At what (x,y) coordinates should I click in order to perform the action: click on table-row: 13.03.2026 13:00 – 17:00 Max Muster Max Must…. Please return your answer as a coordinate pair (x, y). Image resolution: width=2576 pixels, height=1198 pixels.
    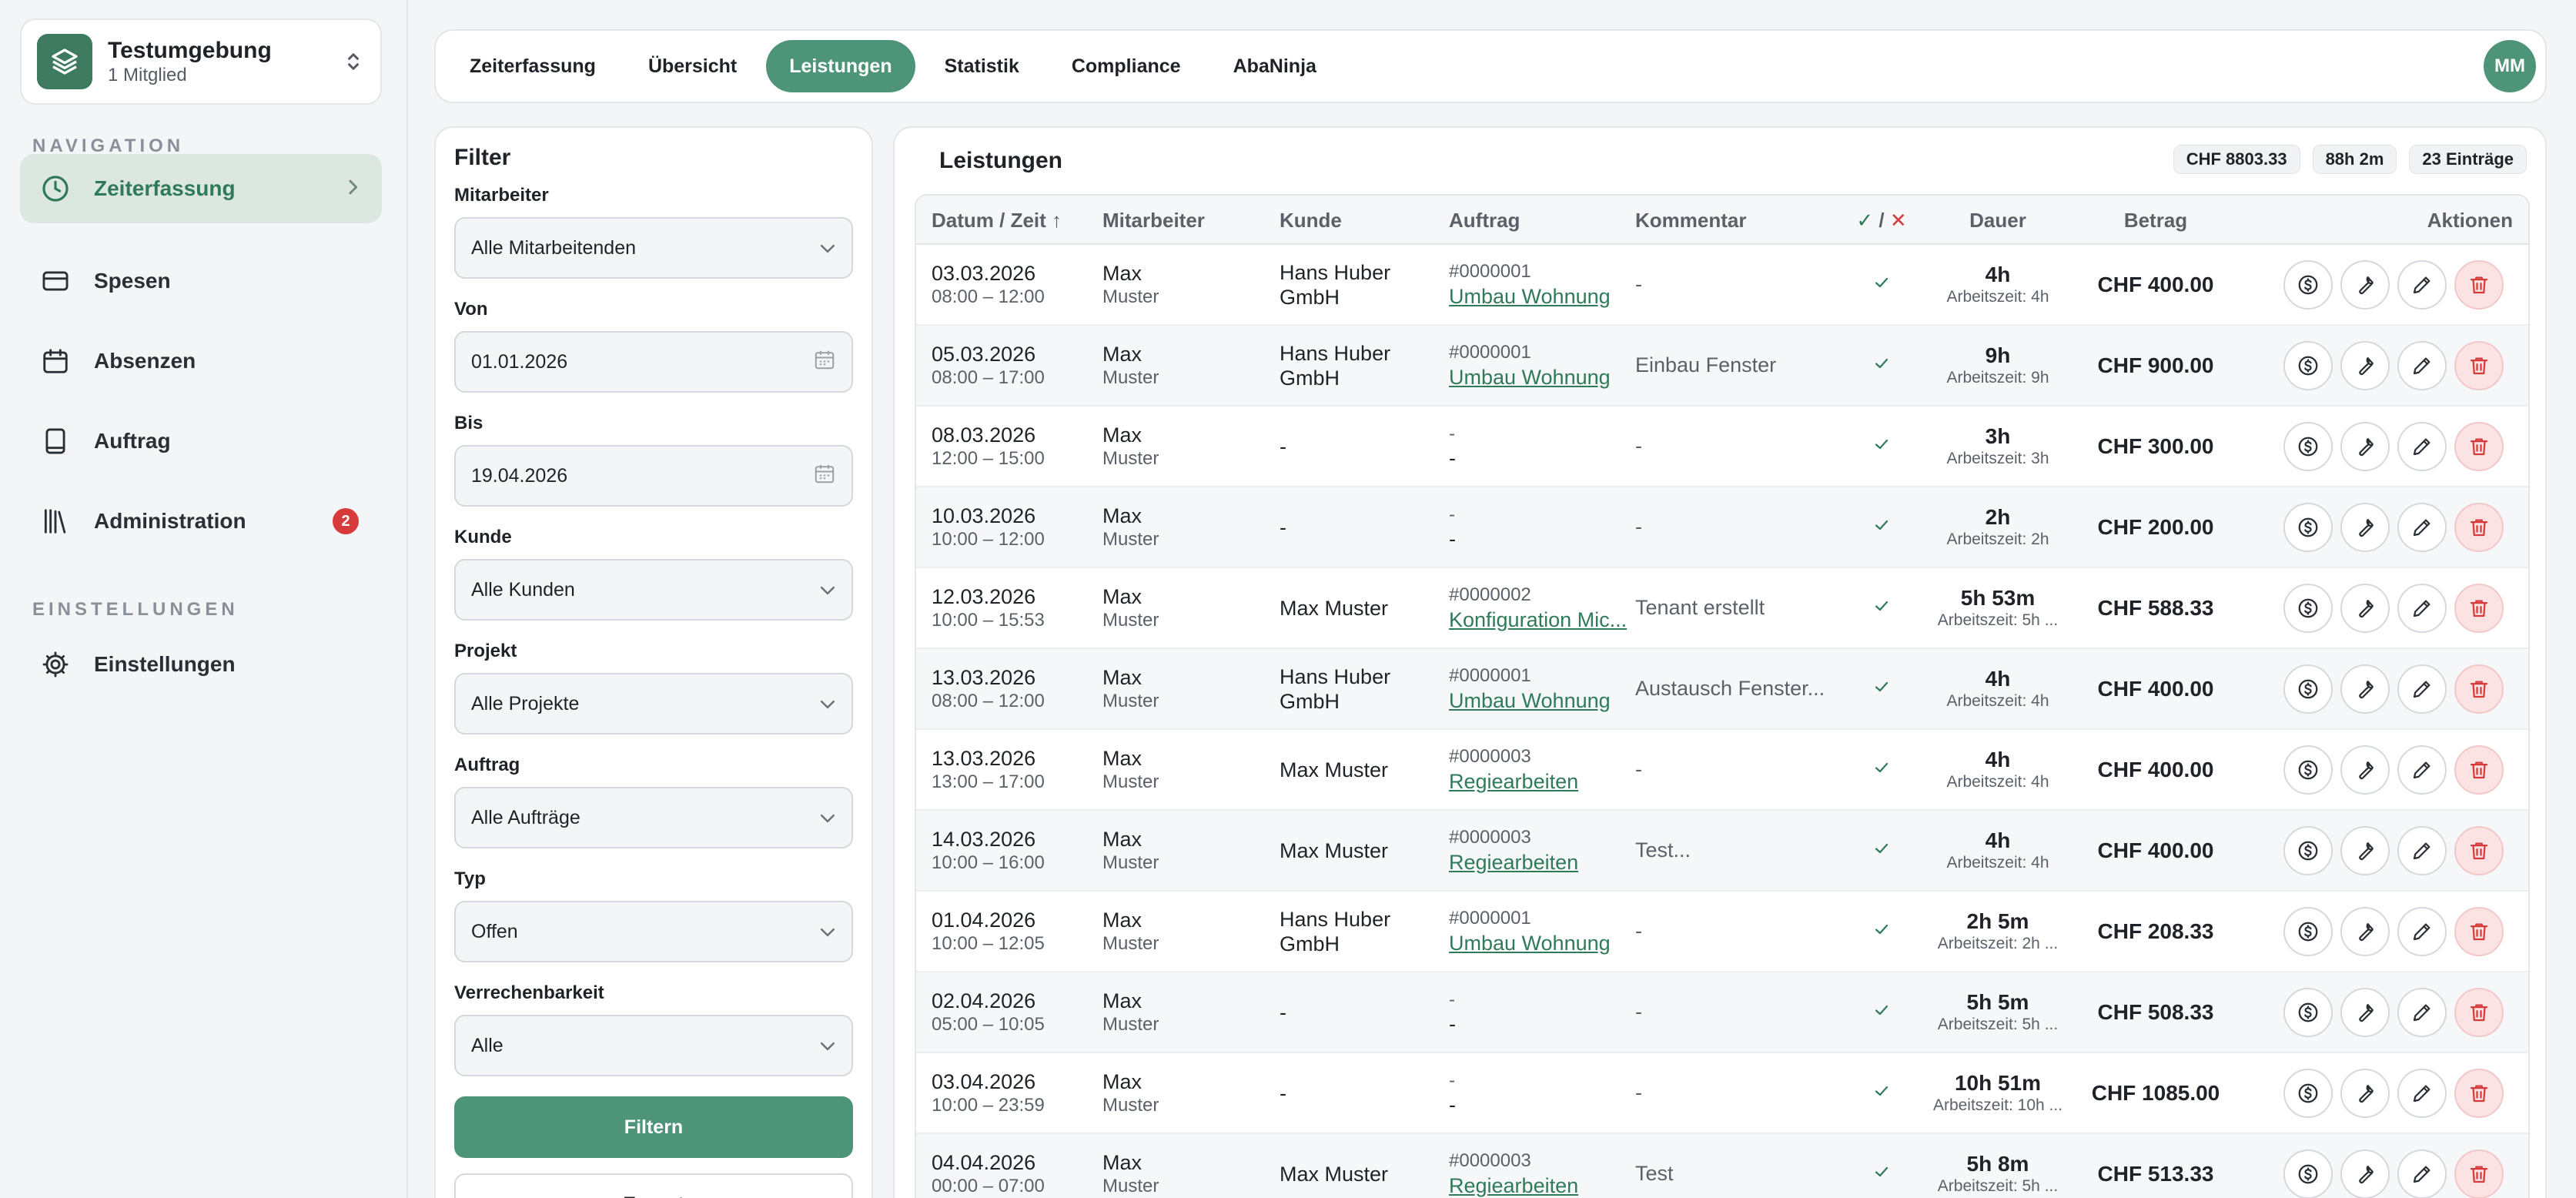
    Looking at the image, I should click on (1722, 770).